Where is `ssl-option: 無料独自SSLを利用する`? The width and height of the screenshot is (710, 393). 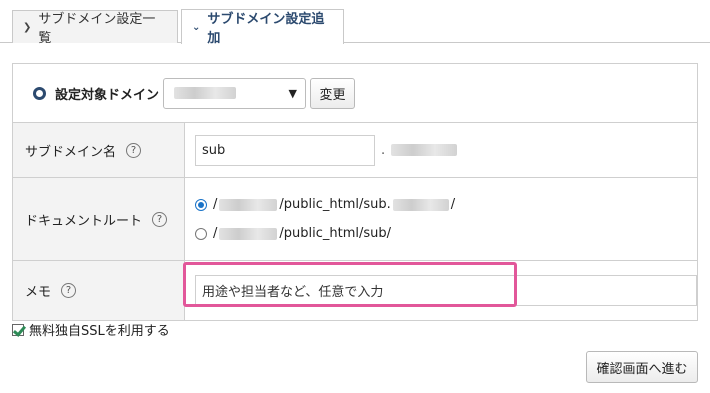
ssl-option: 無料独自SSLを利用する is located at coordinates (91, 329).